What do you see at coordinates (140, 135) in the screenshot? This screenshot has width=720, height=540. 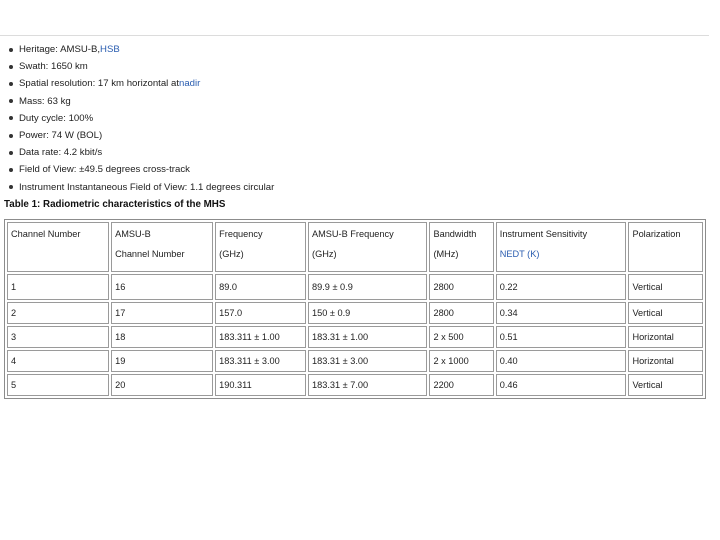 I see `spec-item: Power: 74 W (BOL)` at bounding box center [140, 135].